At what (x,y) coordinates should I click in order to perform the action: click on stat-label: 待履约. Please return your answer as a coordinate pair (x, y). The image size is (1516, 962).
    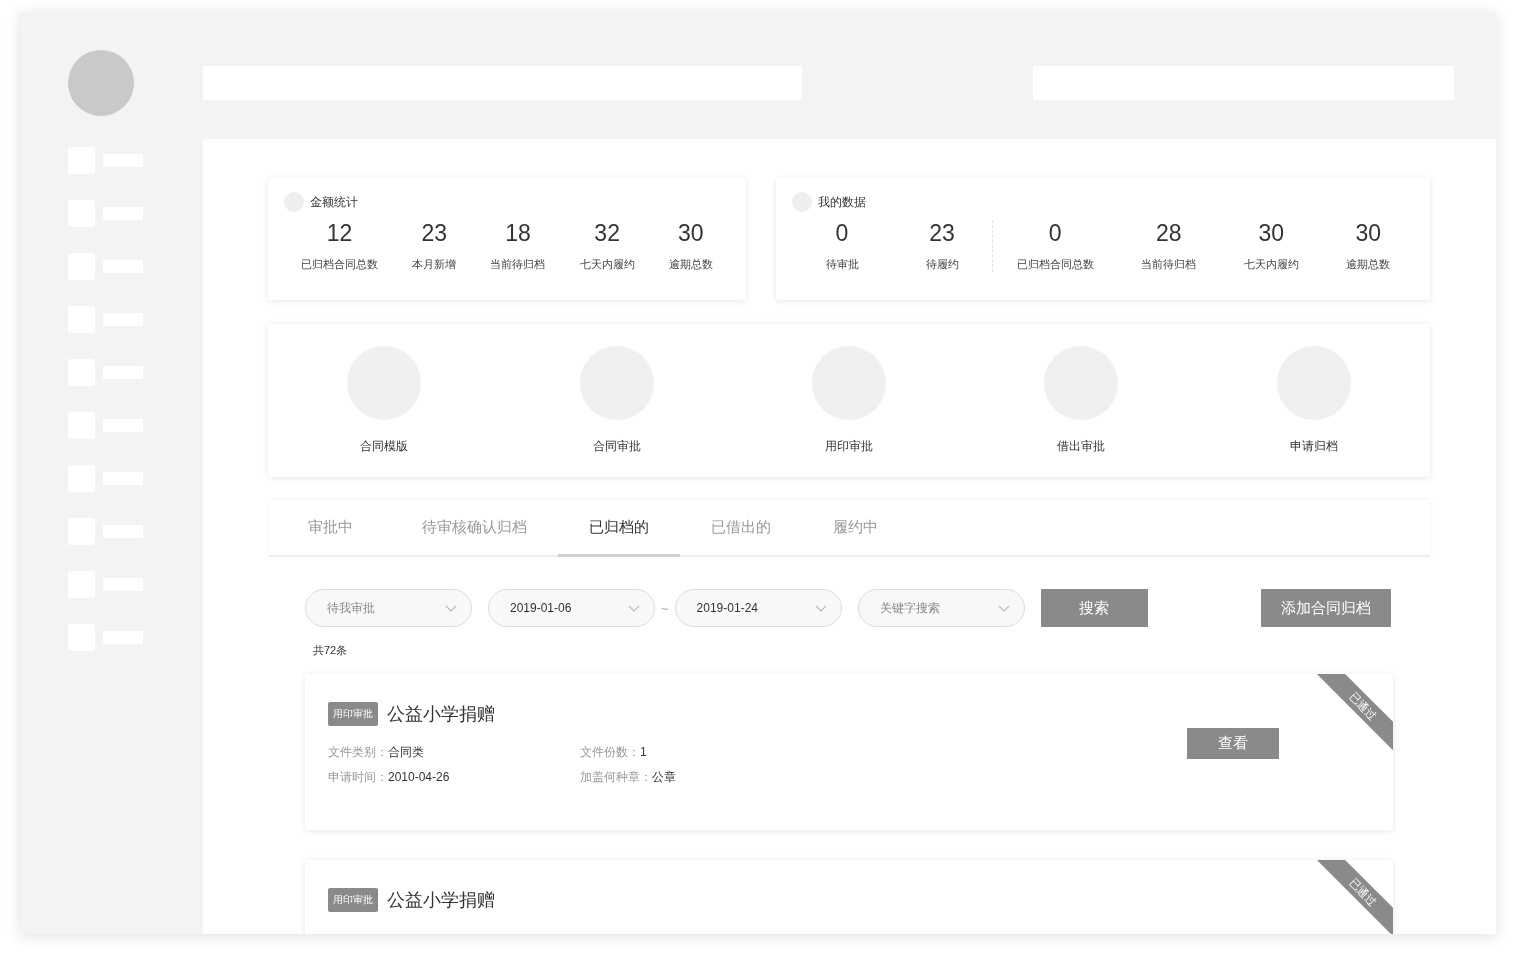
    Looking at the image, I should click on (942, 264).